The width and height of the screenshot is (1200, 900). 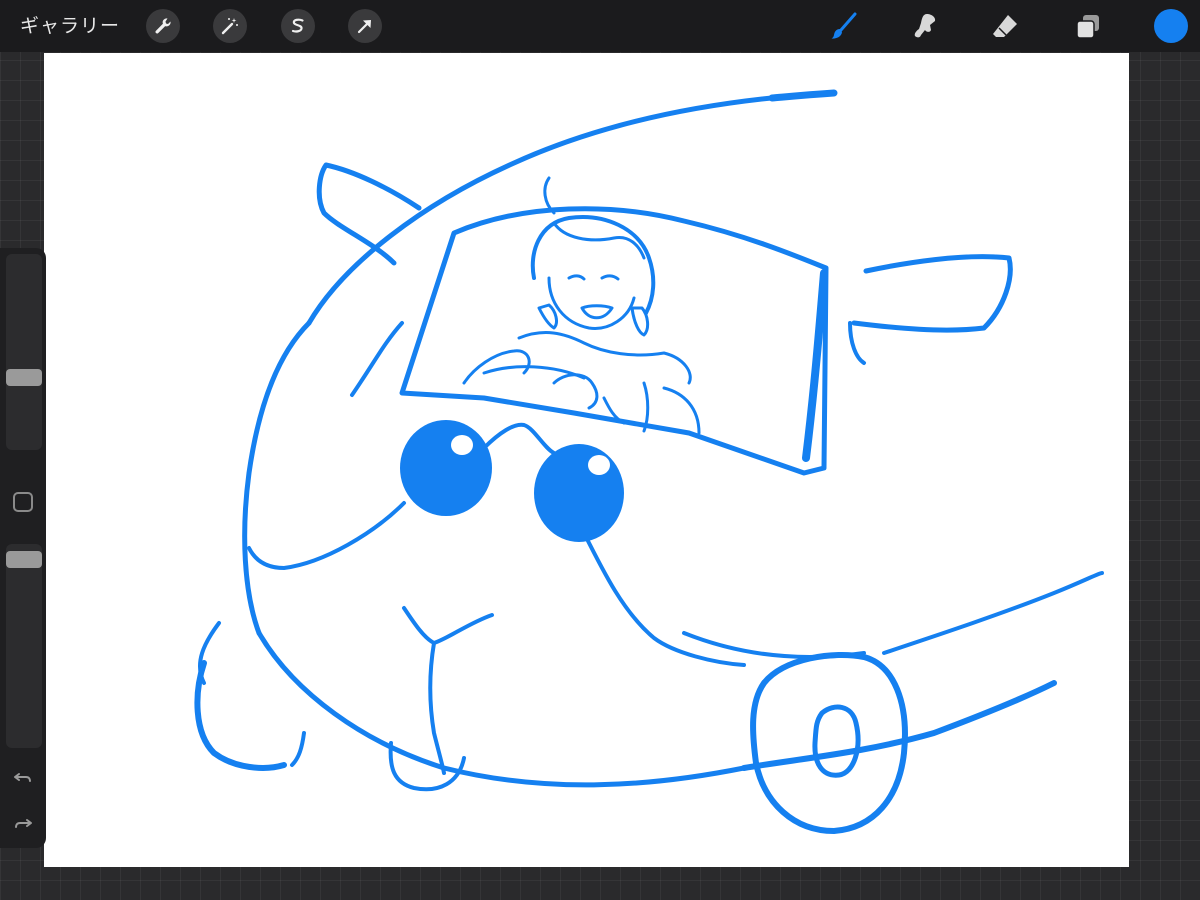 I want to click on magic-wand-icon, so click(x=229, y=26).